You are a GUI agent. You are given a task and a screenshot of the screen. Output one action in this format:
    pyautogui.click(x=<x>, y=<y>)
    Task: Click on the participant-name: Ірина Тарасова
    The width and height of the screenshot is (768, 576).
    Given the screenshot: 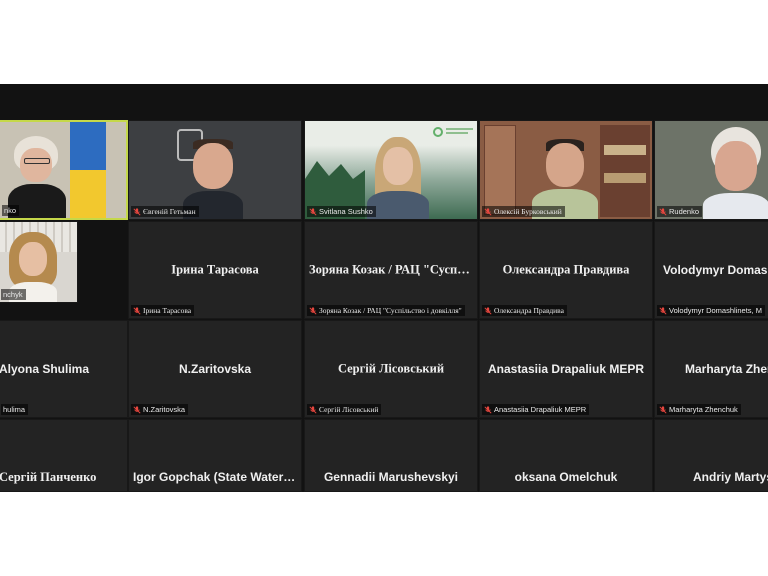 What is the action you would take?
    pyautogui.click(x=167, y=310)
    